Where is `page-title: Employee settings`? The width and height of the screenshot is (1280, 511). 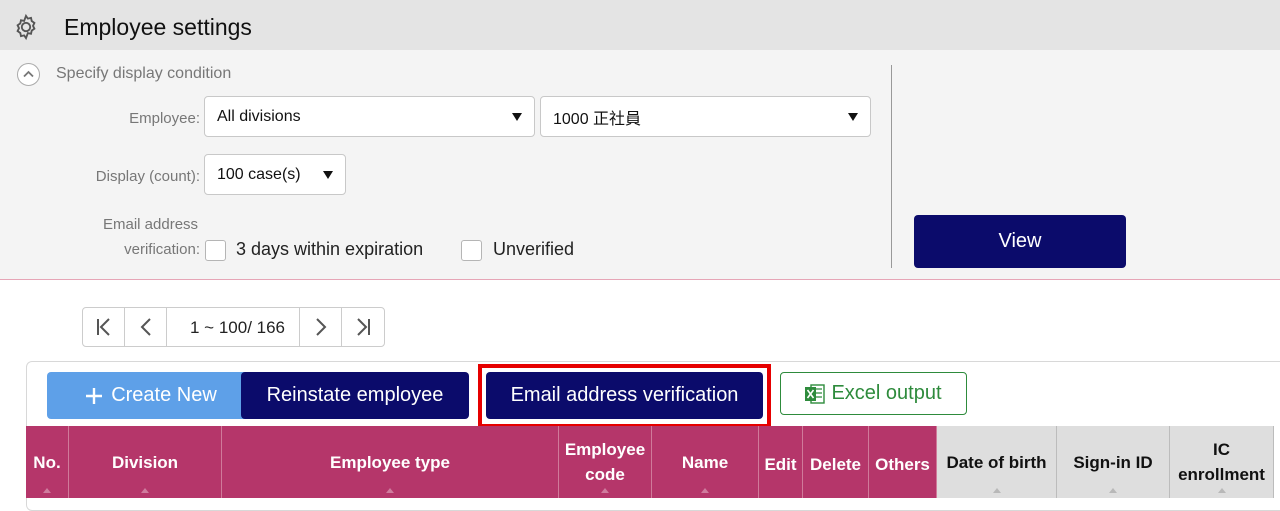 page-title: Employee settings is located at coordinates (158, 27).